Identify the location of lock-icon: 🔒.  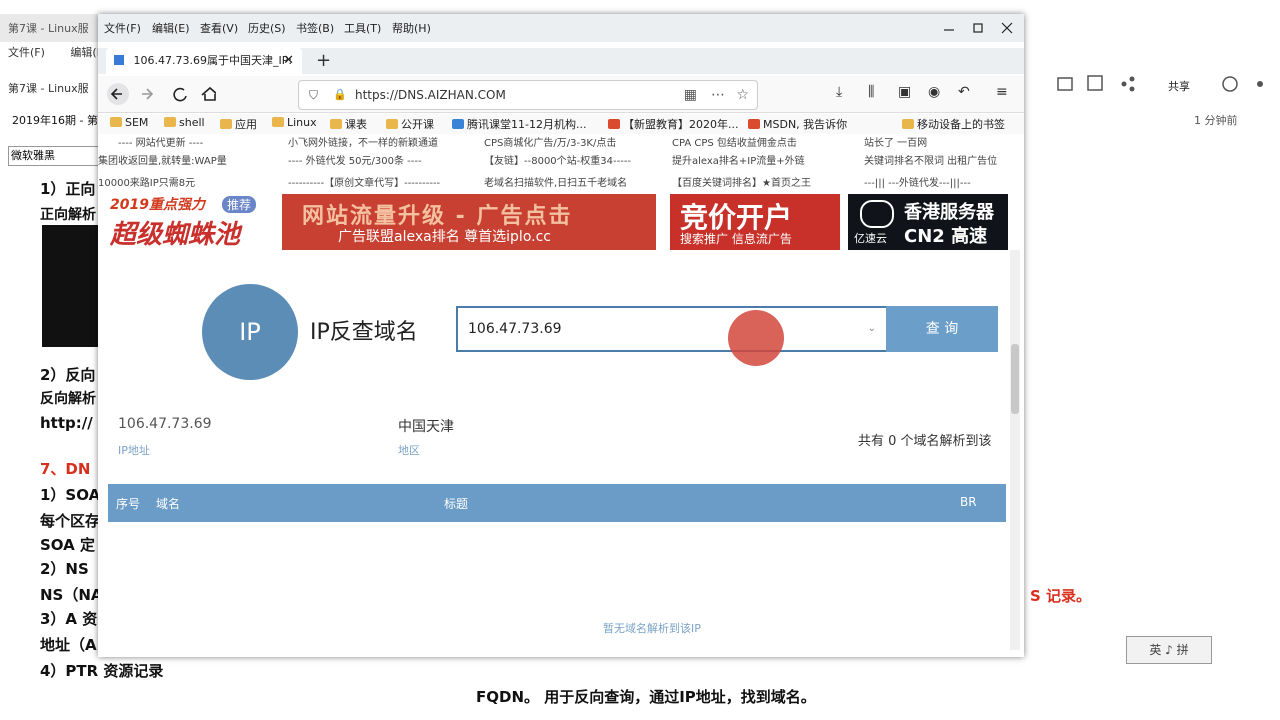
(340, 95).